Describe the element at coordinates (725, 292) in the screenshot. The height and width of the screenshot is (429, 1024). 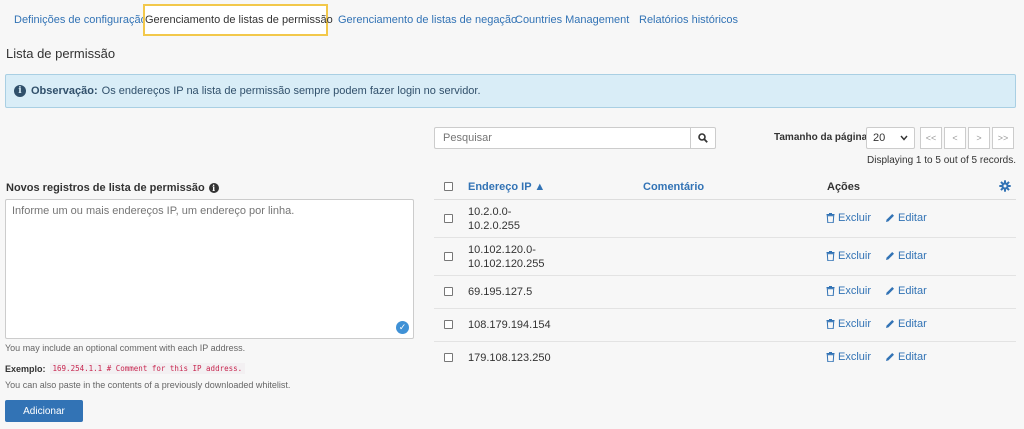
I see `table-row: 69.195.127.5 Excluir Editar` at that location.